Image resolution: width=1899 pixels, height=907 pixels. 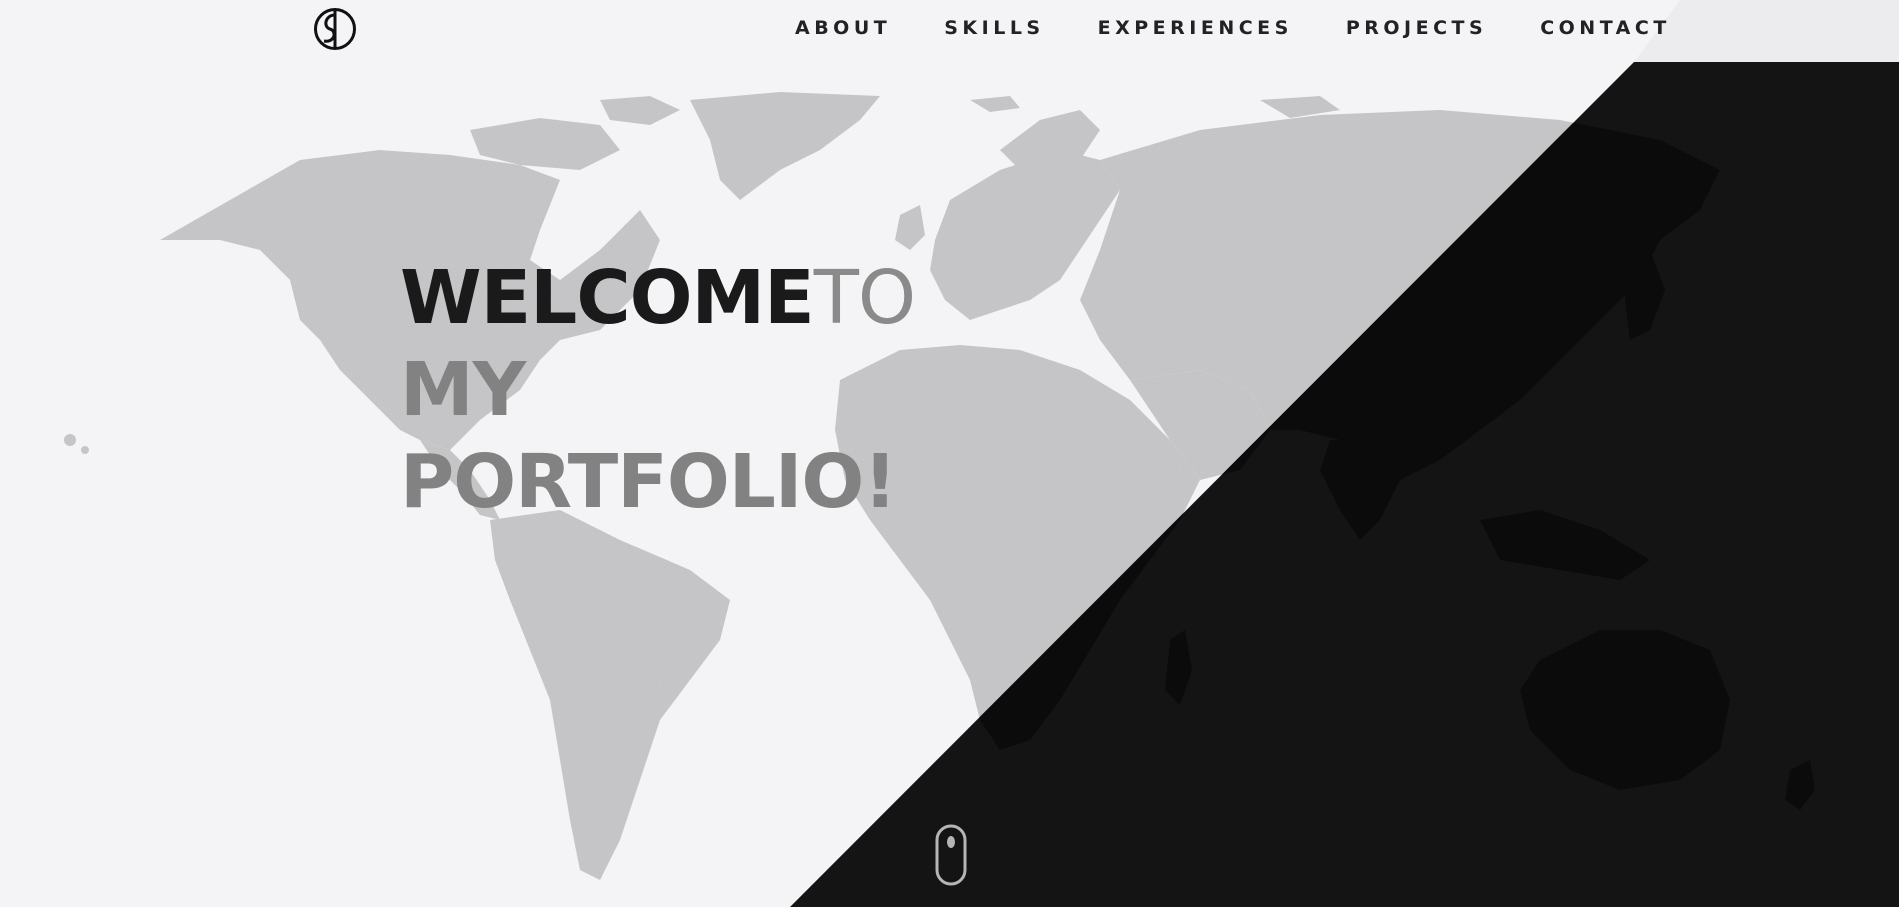 I want to click on hero-line-3: PORTFOLIO!, so click(x=648, y=482).